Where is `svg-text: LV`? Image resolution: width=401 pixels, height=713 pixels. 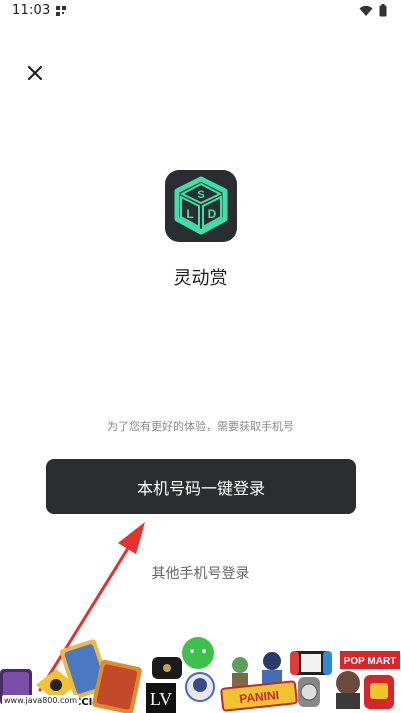
svg-text: LV is located at coordinates (161, 699).